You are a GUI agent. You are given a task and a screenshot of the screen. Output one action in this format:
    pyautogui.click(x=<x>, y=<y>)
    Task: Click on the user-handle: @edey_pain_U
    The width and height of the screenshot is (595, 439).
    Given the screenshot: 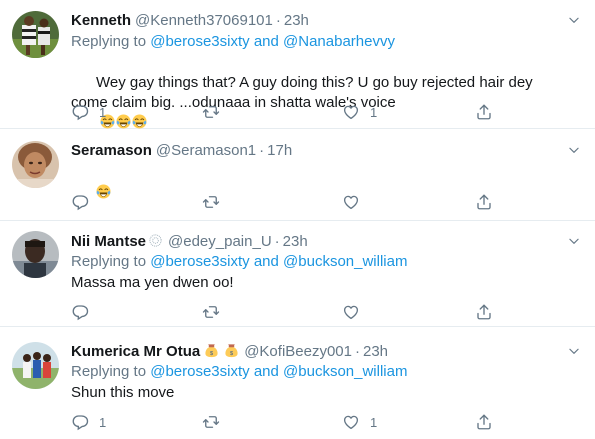 What is the action you would take?
    pyautogui.click(x=220, y=241)
    